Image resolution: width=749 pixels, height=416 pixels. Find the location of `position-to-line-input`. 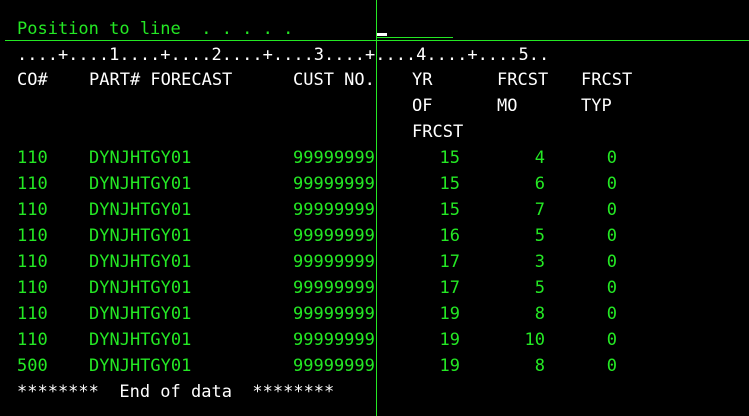

position-to-line-input is located at coordinates (415, 25).